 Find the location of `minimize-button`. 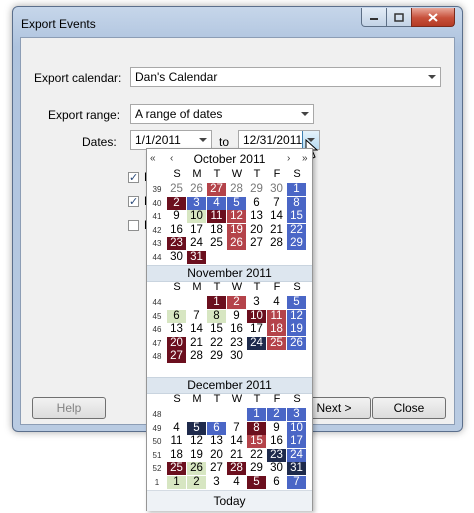

minimize-button is located at coordinates (374, 17).